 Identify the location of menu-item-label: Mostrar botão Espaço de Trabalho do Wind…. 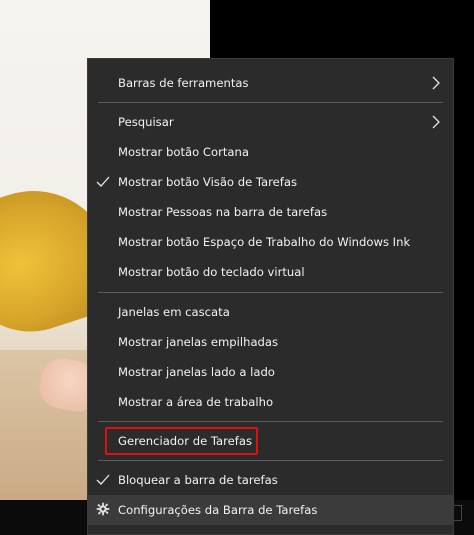
(264, 242).